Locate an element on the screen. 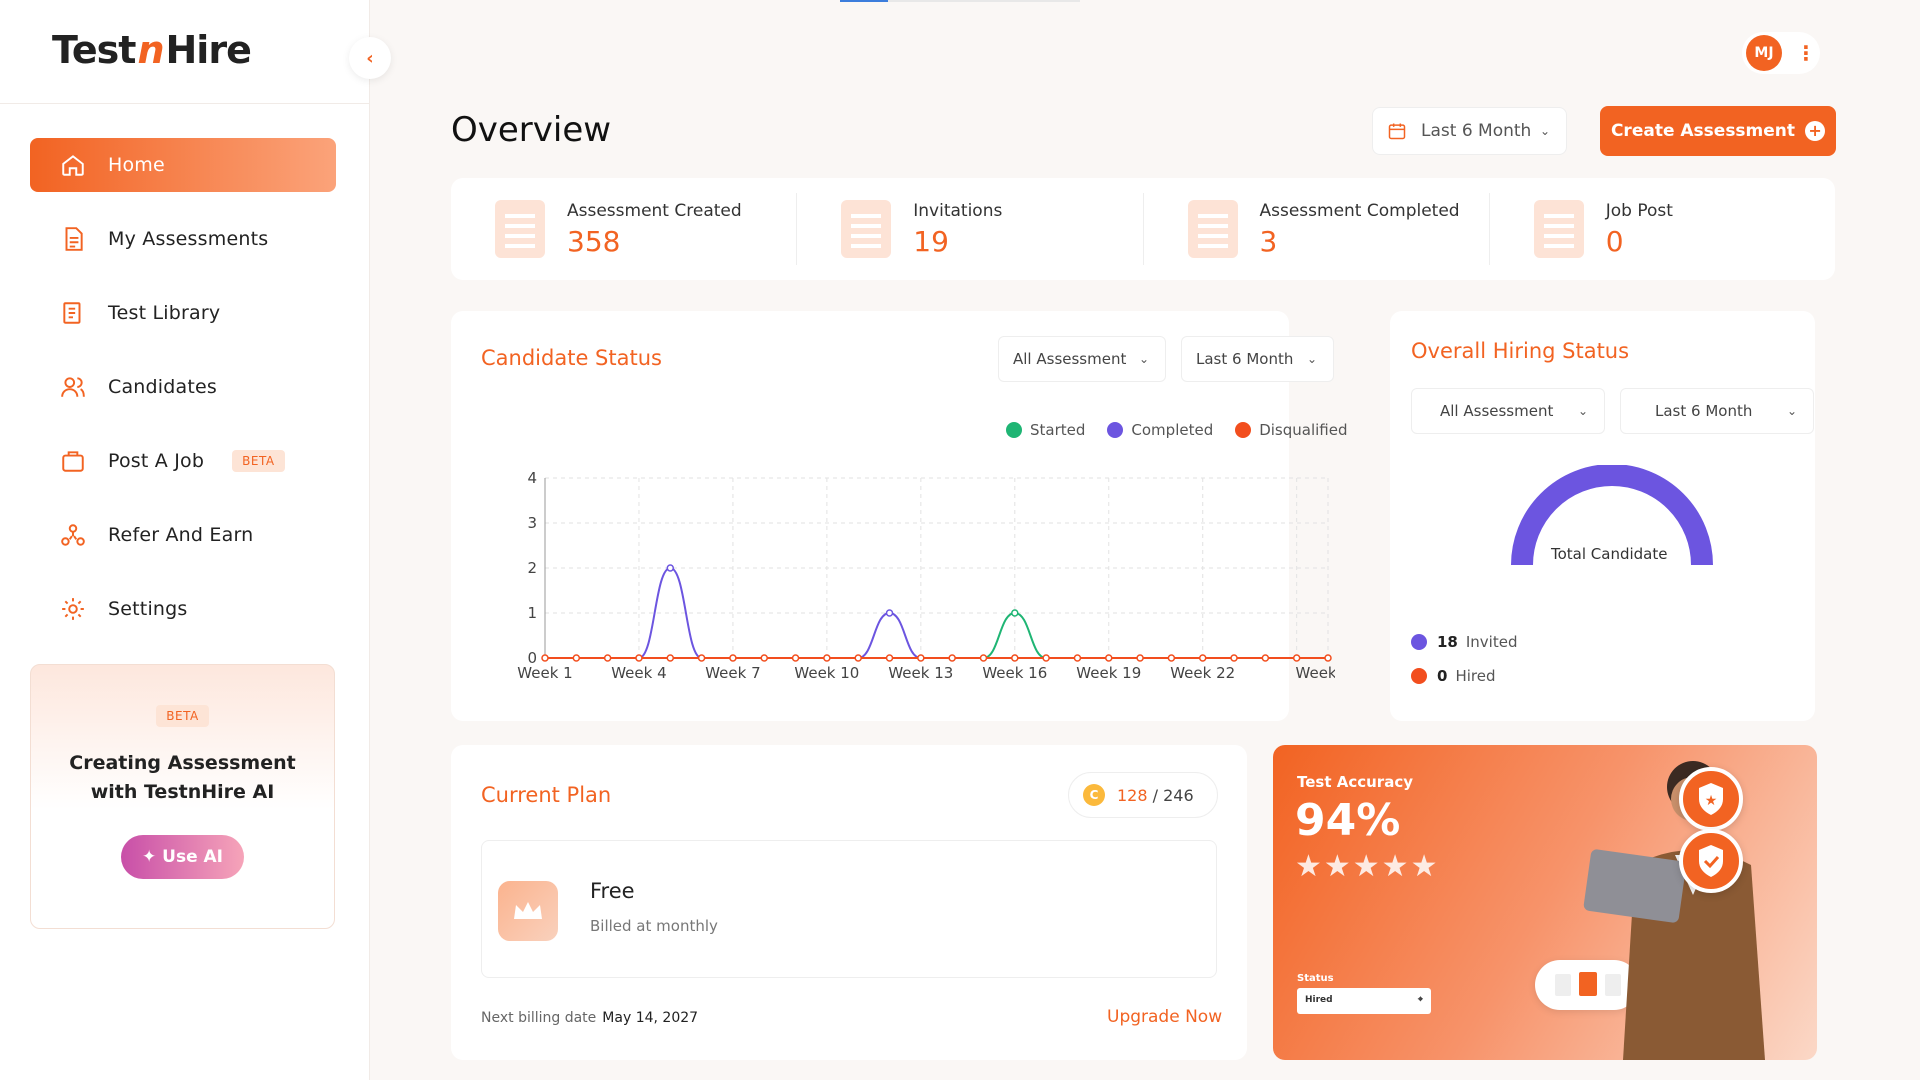 The height and width of the screenshot is (1080, 1920). collapse-sidebar-button: ‹ is located at coordinates (370, 58).